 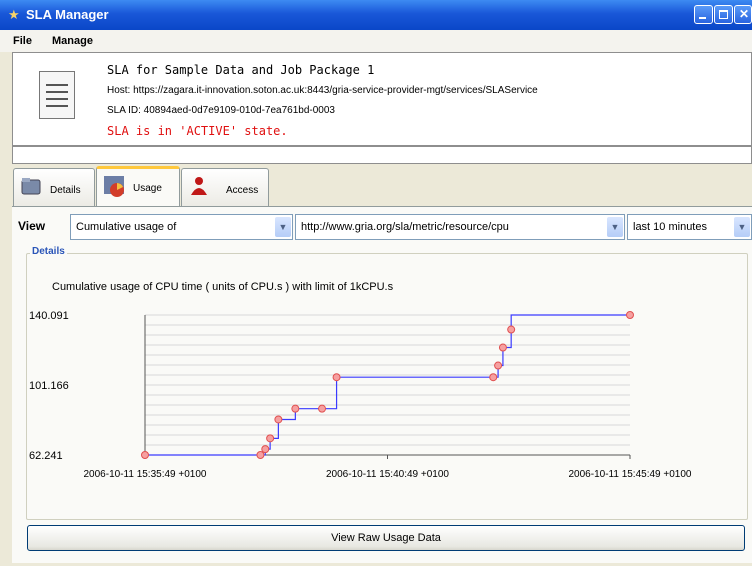 What do you see at coordinates (145, 474) in the screenshot?
I see `x-tick-label: 2006-10-11 15:35:49 +0100` at bounding box center [145, 474].